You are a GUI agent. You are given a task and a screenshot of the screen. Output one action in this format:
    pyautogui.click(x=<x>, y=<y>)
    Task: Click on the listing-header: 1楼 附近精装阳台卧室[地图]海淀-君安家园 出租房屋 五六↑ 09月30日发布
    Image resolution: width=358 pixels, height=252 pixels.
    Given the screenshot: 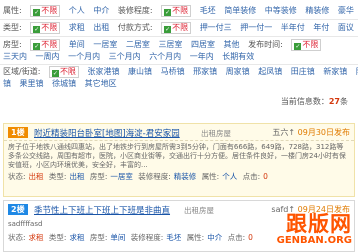 What is the action you would take?
    pyautogui.click(x=179, y=132)
    